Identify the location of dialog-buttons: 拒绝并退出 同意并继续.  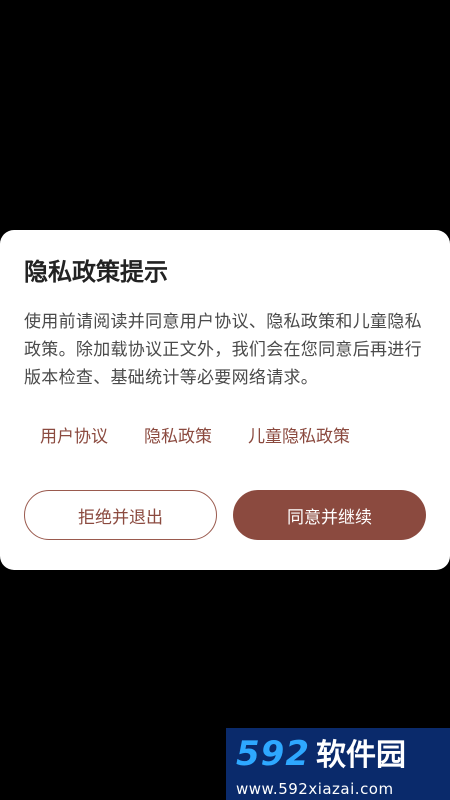
(225, 515).